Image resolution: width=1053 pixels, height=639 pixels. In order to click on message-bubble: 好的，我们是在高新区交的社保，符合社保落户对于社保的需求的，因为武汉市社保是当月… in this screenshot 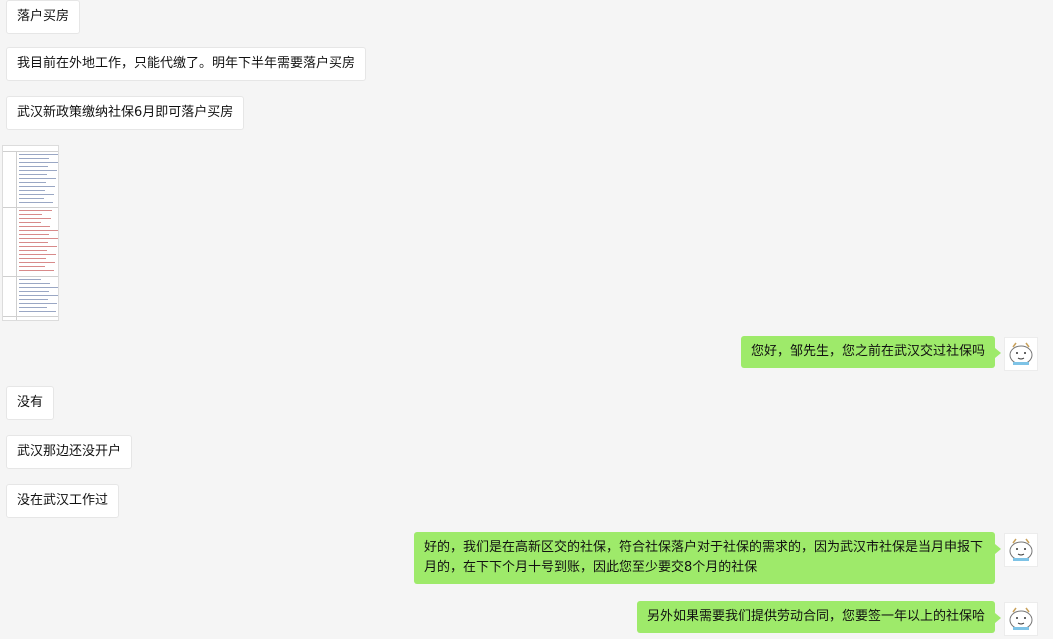, I will do `click(707, 558)`.